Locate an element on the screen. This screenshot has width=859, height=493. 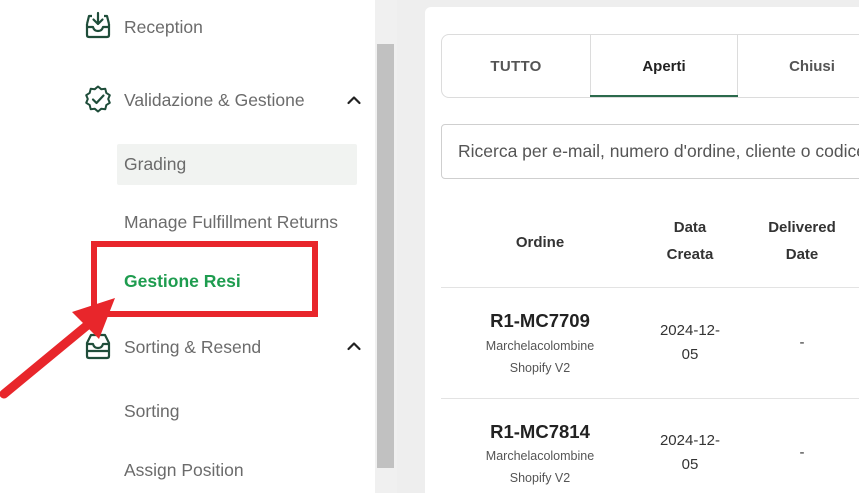
sidebar-item-label: Reception is located at coordinates (163, 27).